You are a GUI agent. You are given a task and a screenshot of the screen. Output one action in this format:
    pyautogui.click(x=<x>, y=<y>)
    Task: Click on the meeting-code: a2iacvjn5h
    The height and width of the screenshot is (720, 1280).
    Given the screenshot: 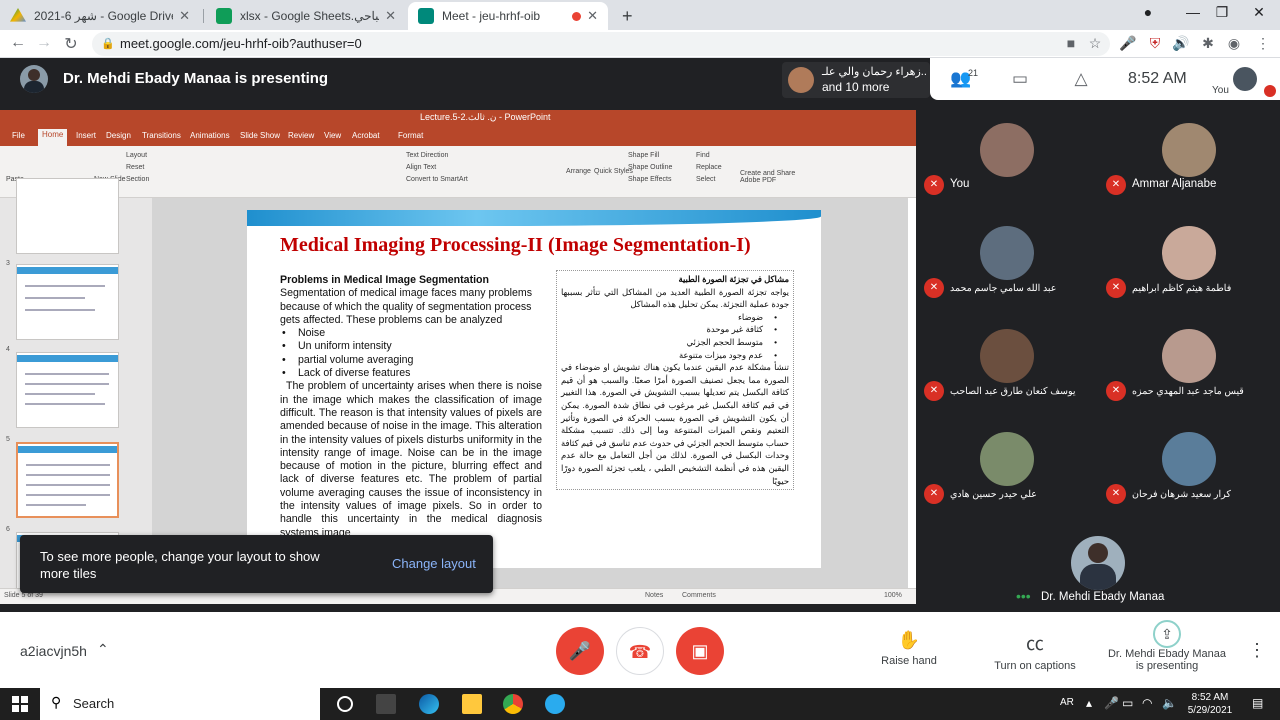 What is the action you would take?
    pyautogui.click(x=53, y=651)
    